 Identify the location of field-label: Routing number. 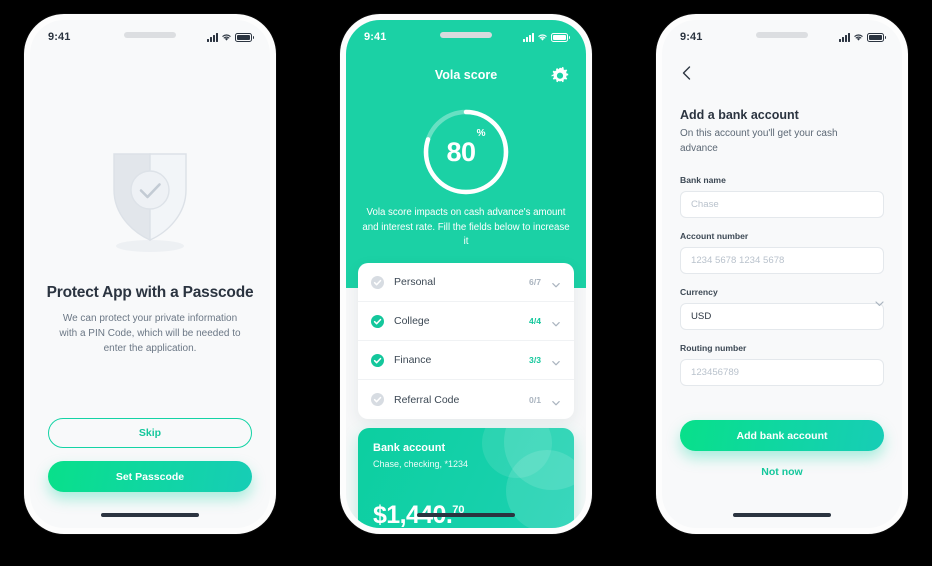
(713, 348).